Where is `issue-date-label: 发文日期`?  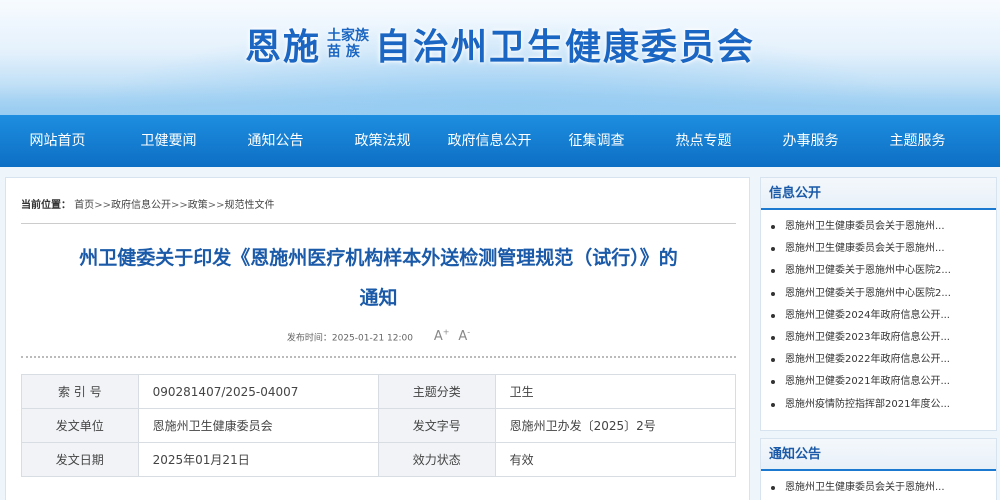
issue-date-label: 发文日期 is located at coordinates (80, 459).